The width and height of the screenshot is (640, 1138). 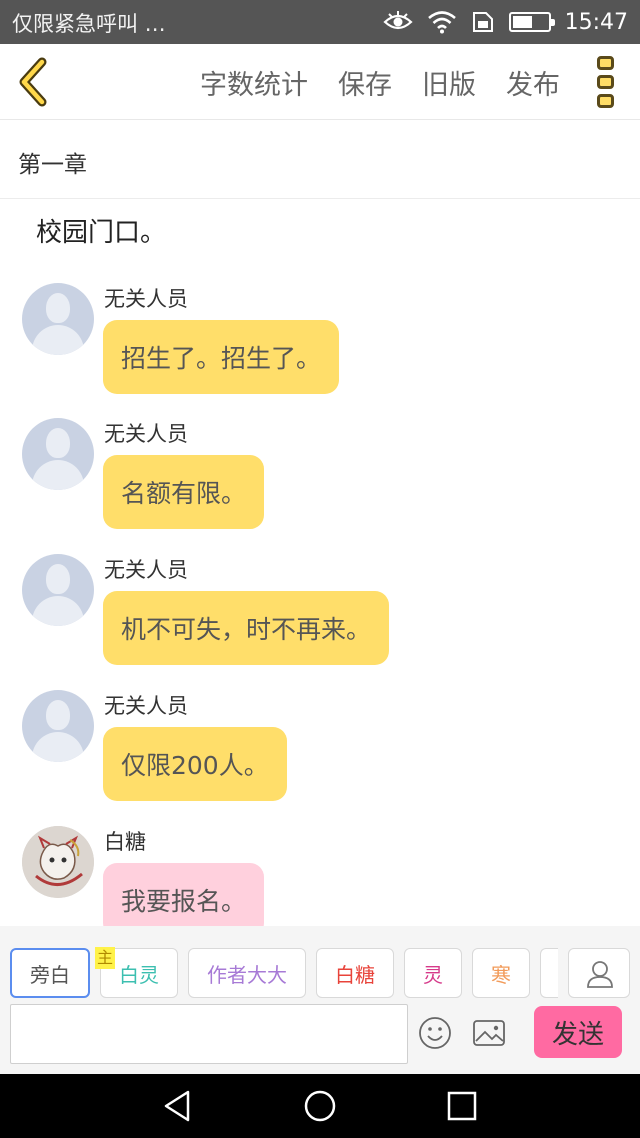 What do you see at coordinates (178, 1106) in the screenshot?
I see `back-triangle-icon` at bounding box center [178, 1106].